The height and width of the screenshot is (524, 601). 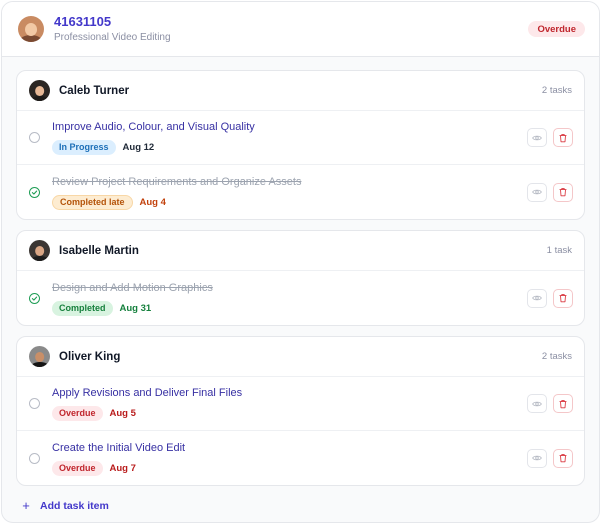 What do you see at coordinates (300, 91) in the screenshot?
I see `assignee-header: Caleb Turner 2 tasks` at bounding box center [300, 91].